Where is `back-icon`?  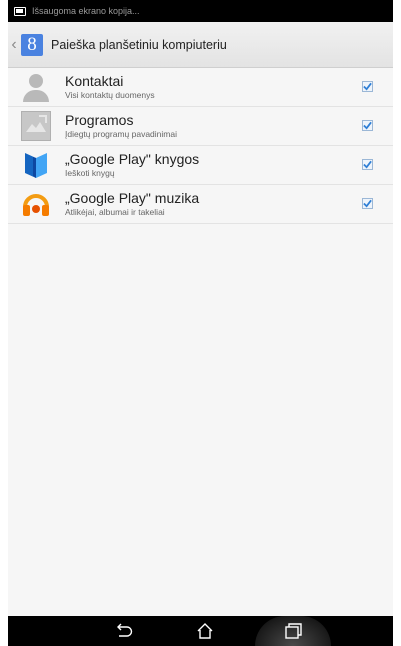 back-icon is located at coordinates (123, 631).